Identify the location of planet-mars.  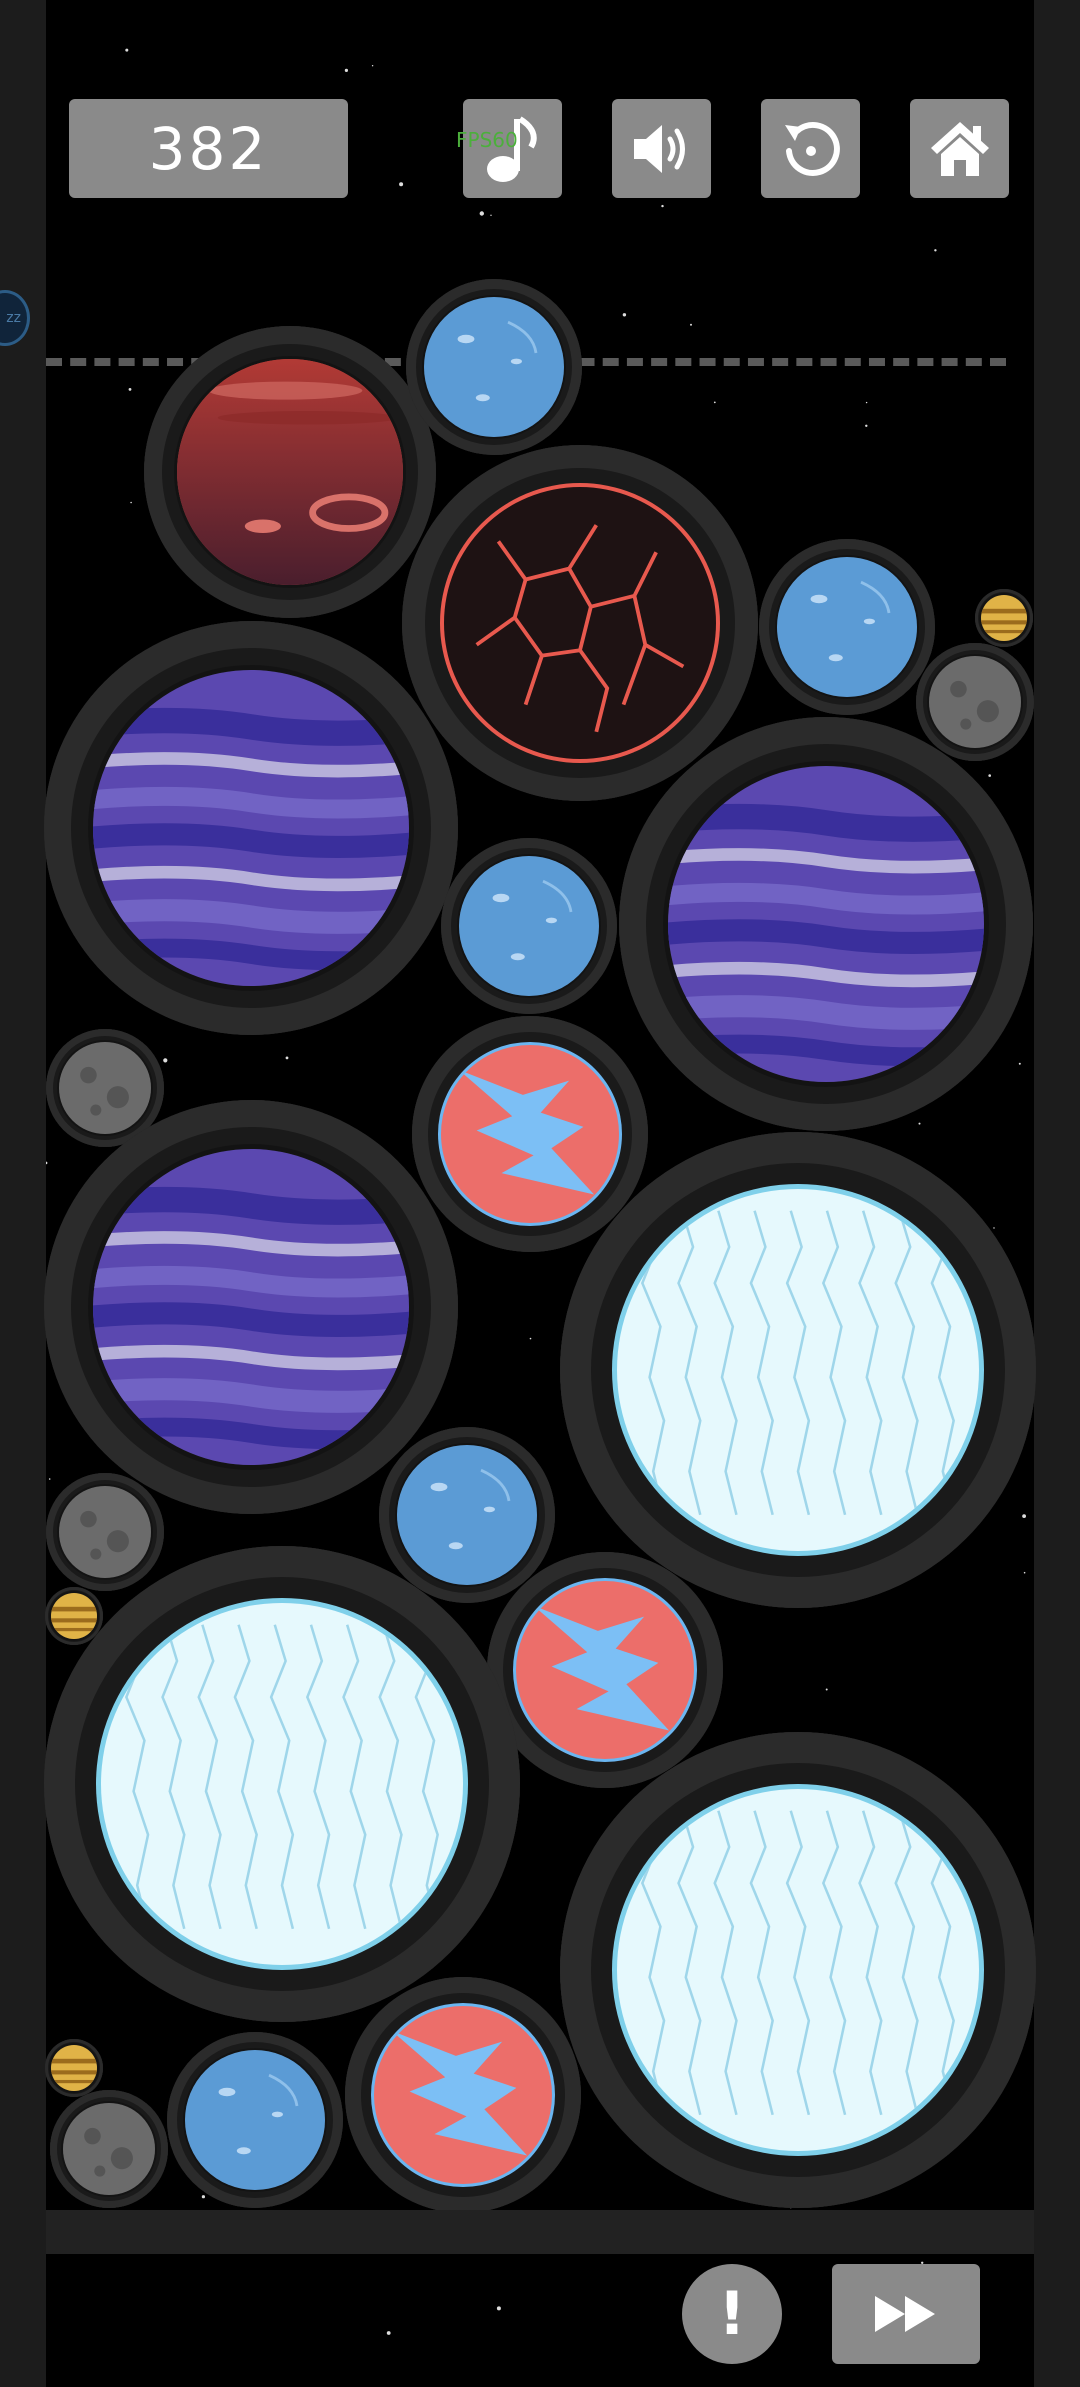
(290, 472).